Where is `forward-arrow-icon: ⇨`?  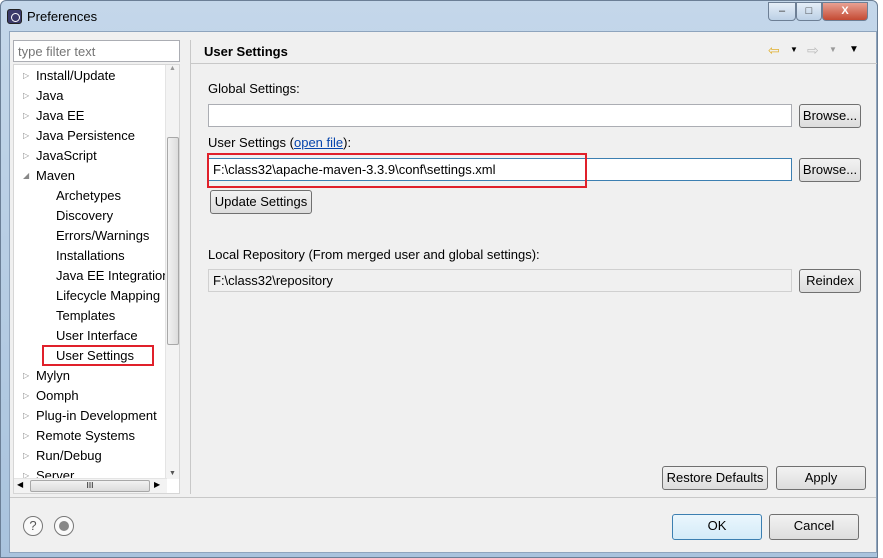
forward-arrow-icon: ⇨ is located at coordinates (813, 50).